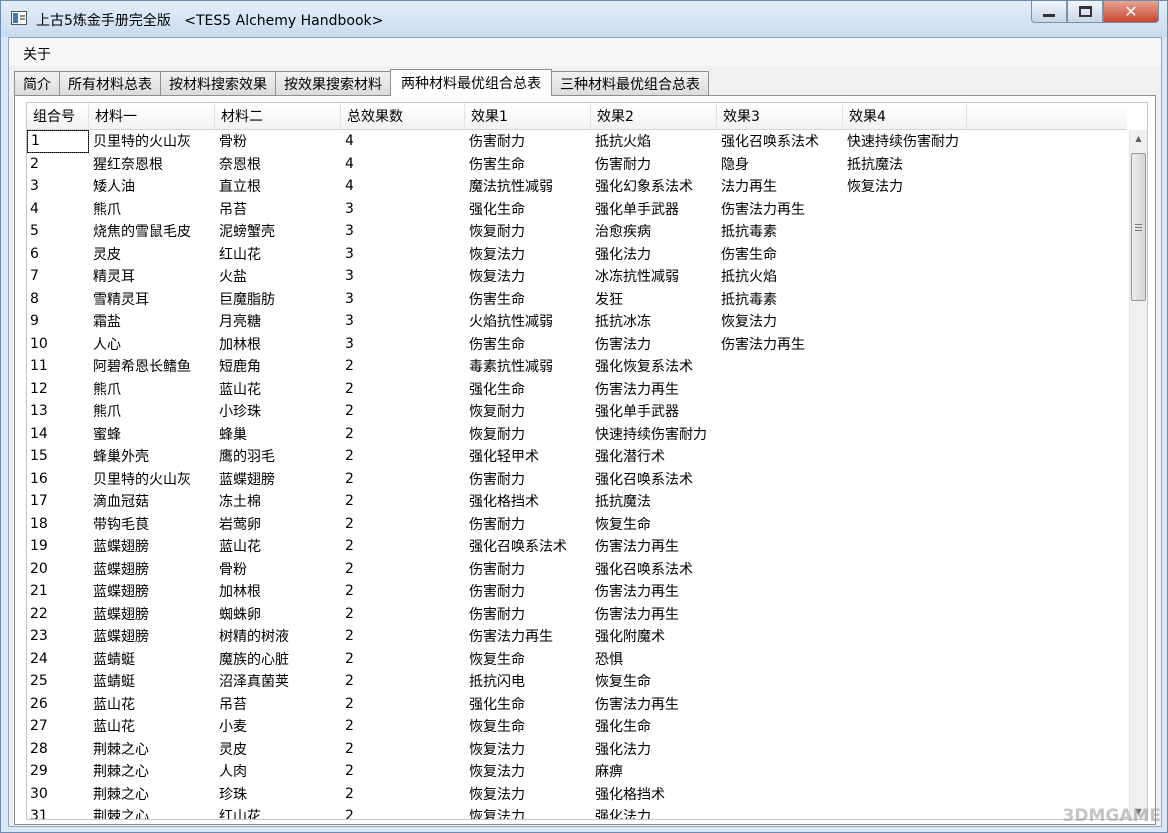 The height and width of the screenshot is (833, 1168). I want to click on cell-combo-id: 2, so click(58, 164).